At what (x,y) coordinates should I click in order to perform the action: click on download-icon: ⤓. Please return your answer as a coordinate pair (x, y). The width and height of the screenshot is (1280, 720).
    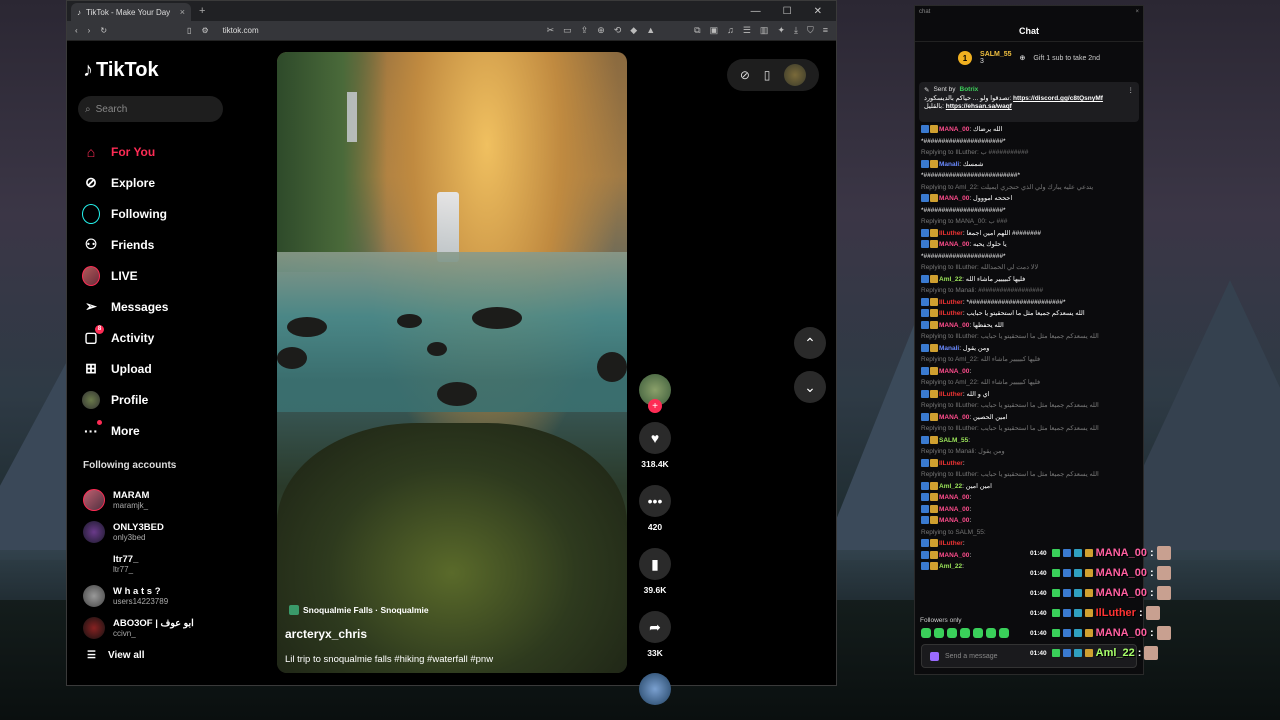
    Looking at the image, I should click on (796, 30).